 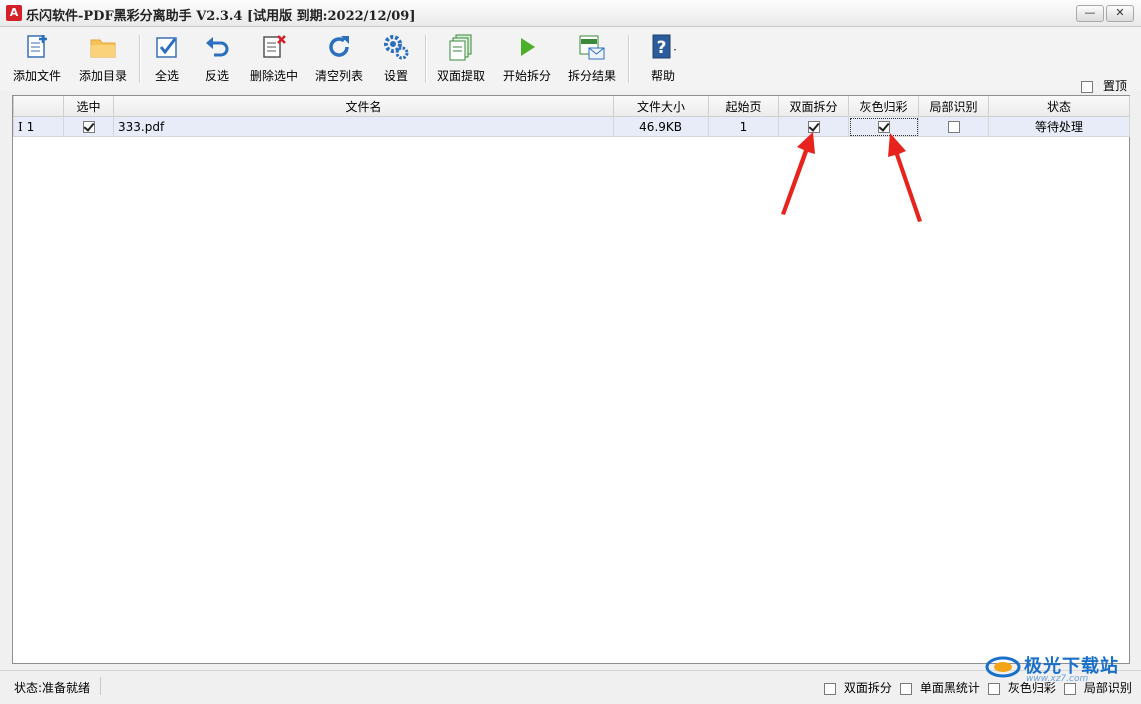 I want to click on gear-icon, so click(x=396, y=47).